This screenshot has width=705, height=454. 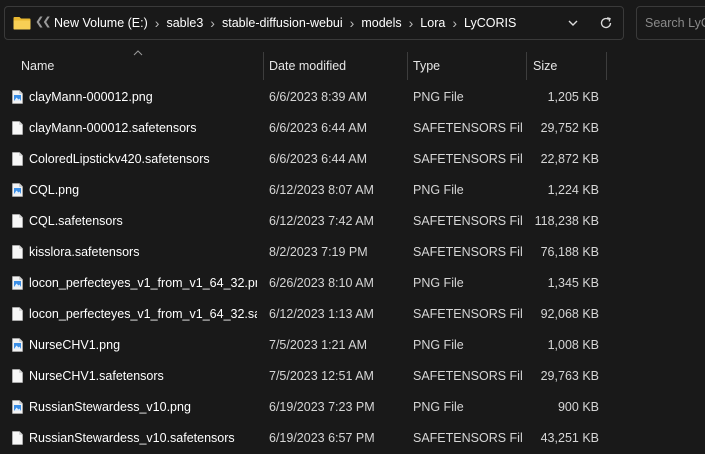 I want to click on file-date-modified: 6/19/2023 7:23 PM, so click(x=322, y=407).